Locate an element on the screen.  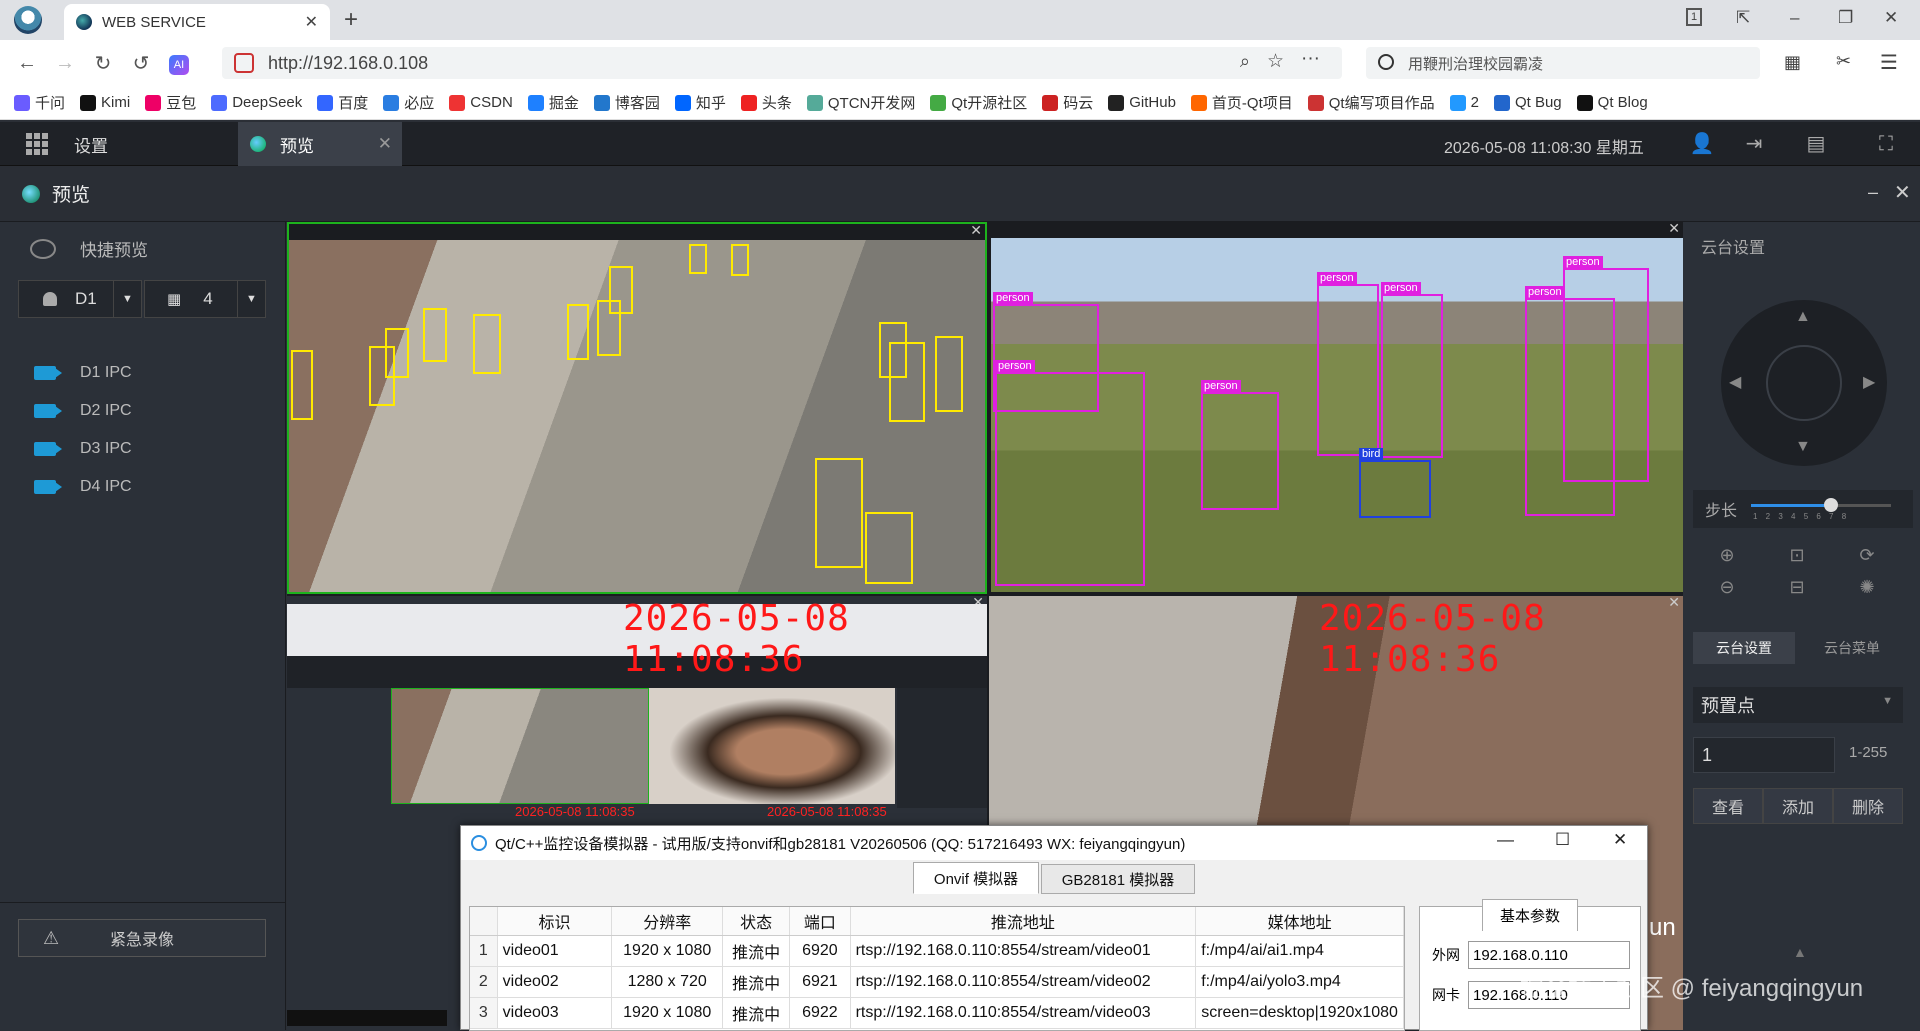
preset-view-button: 查看 is located at coordinates (1728, 806).